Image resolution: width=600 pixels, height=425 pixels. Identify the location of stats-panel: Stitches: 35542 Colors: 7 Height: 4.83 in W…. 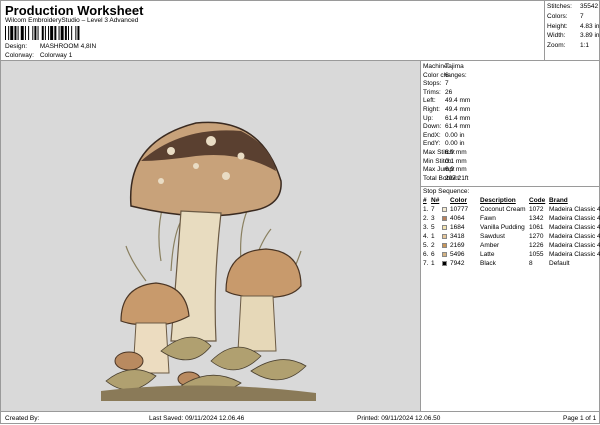
(572, 31).